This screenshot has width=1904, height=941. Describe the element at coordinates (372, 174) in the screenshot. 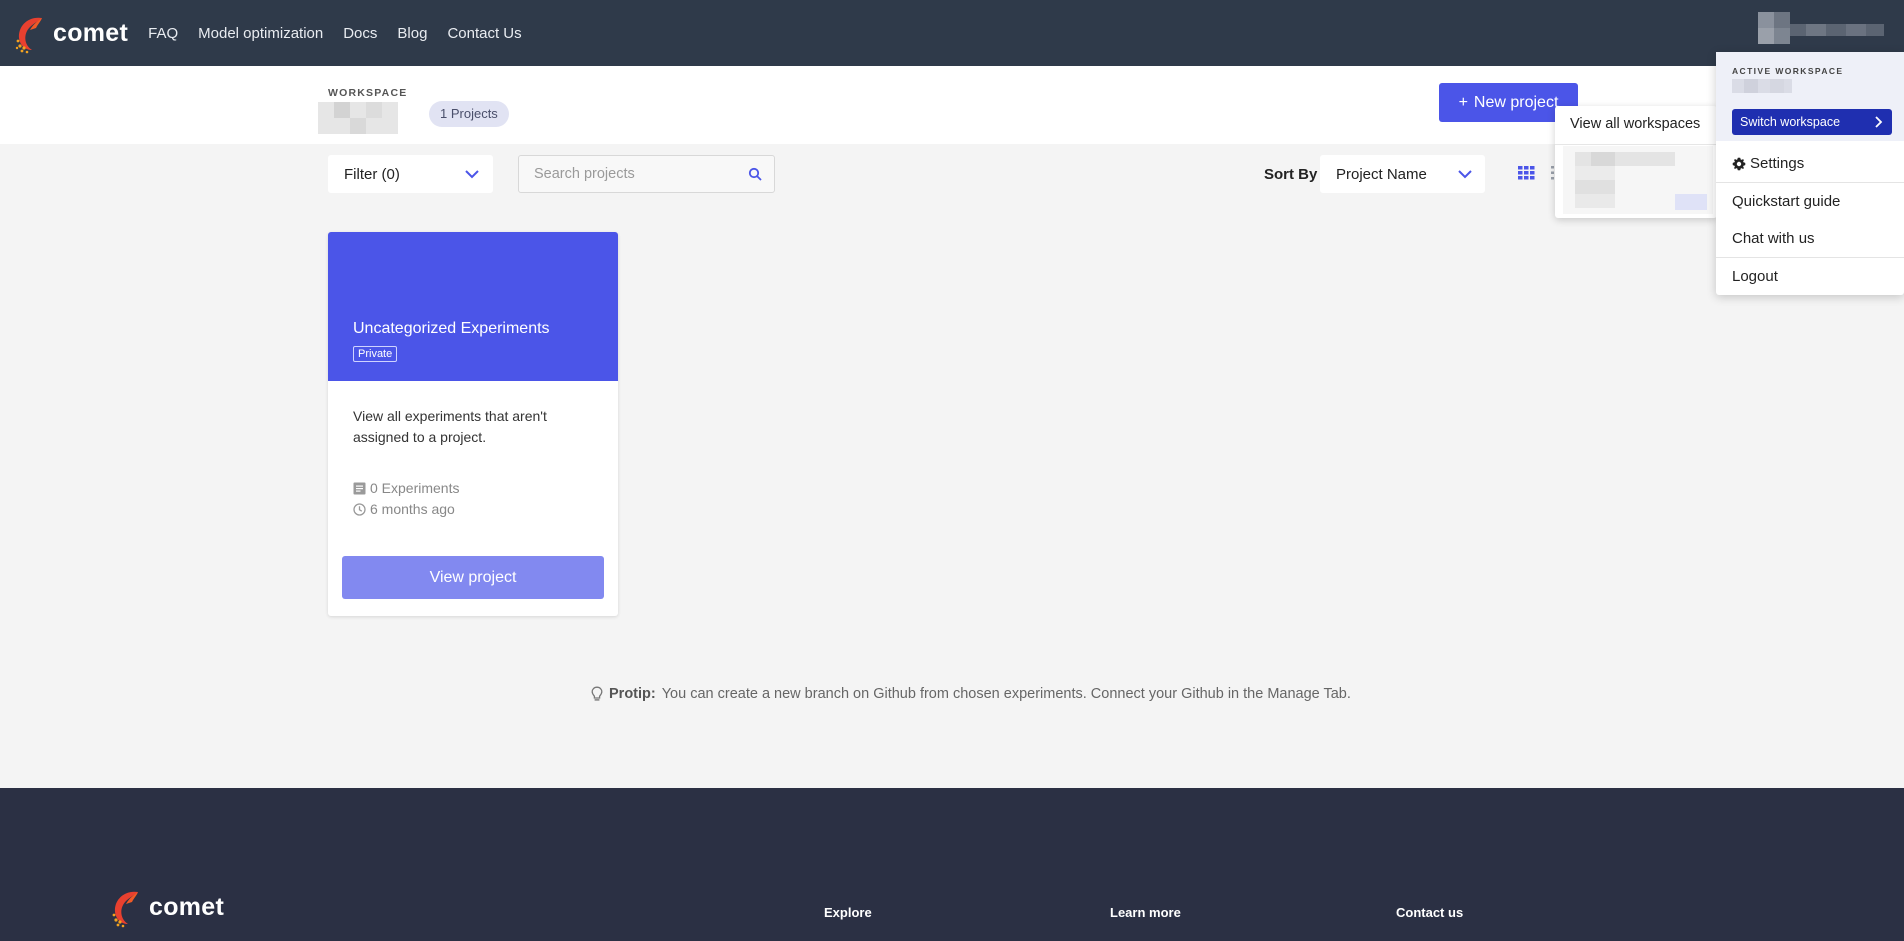

I see `filter-label: Filter (0)` at that location.